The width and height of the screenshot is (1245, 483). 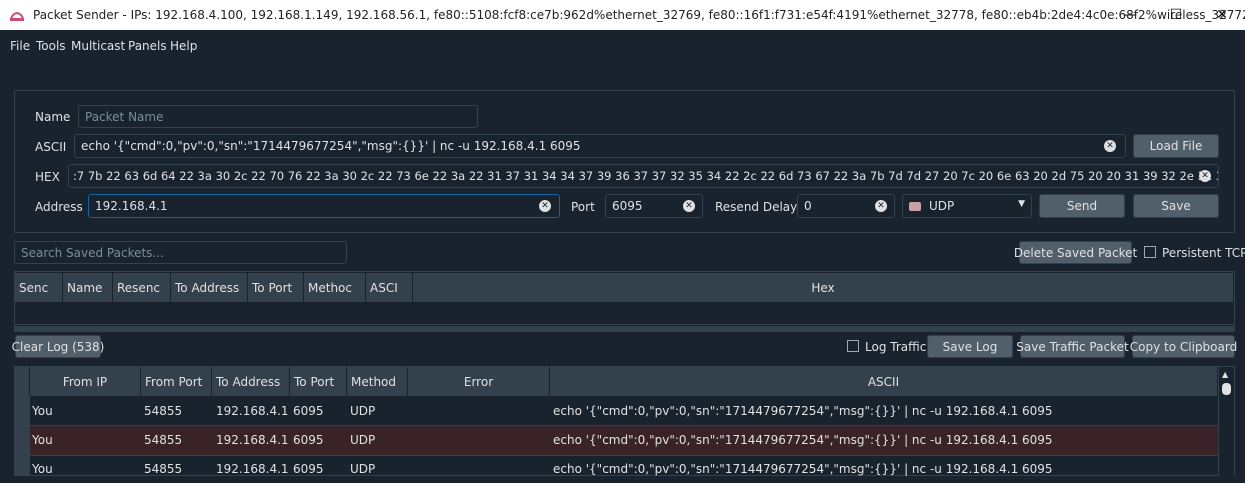 I want to click on app-icon, so click(x=17, y=16).